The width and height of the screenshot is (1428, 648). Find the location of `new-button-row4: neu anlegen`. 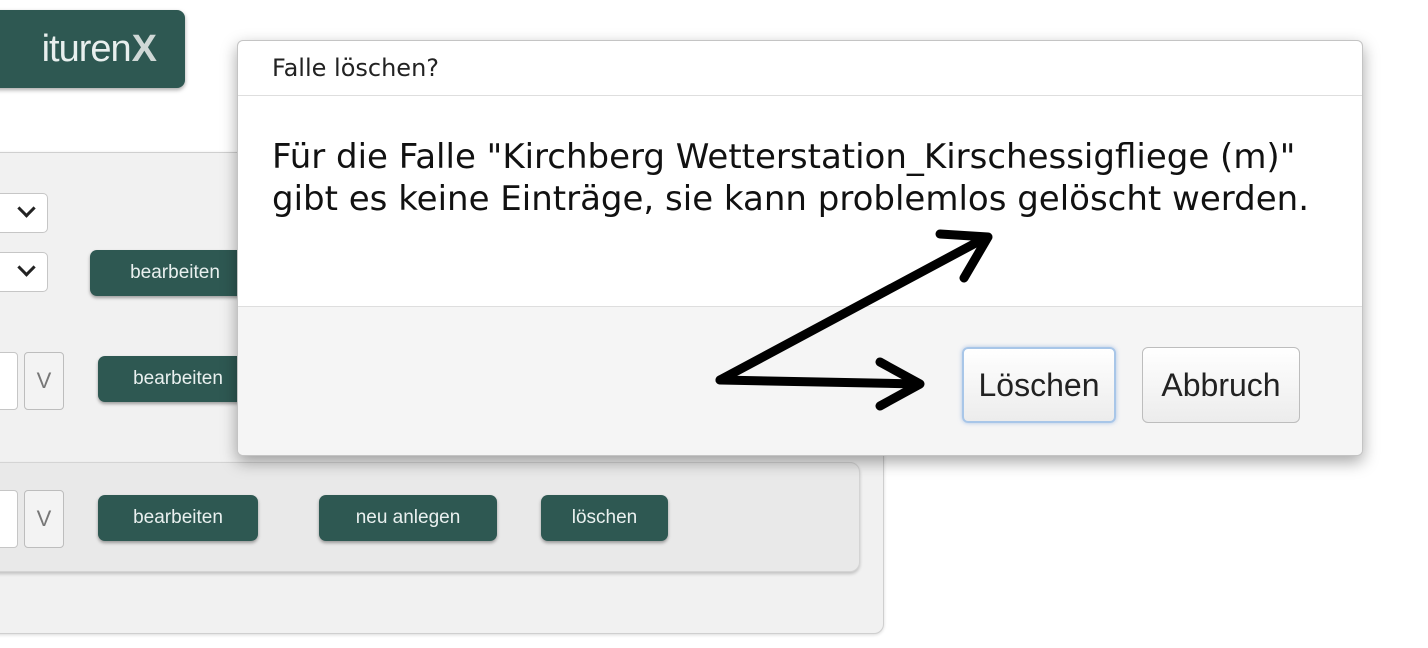

new-button-row4: neu anlegen is located at coordinates (408, 518).